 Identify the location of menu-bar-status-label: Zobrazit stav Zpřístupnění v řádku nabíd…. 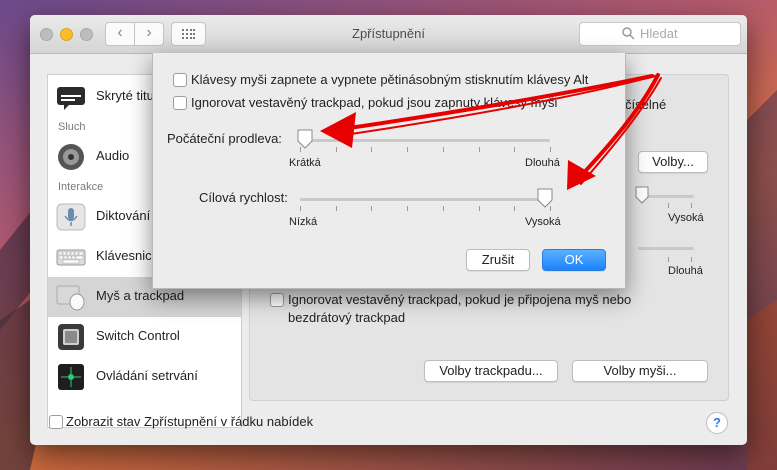
(190, 421).